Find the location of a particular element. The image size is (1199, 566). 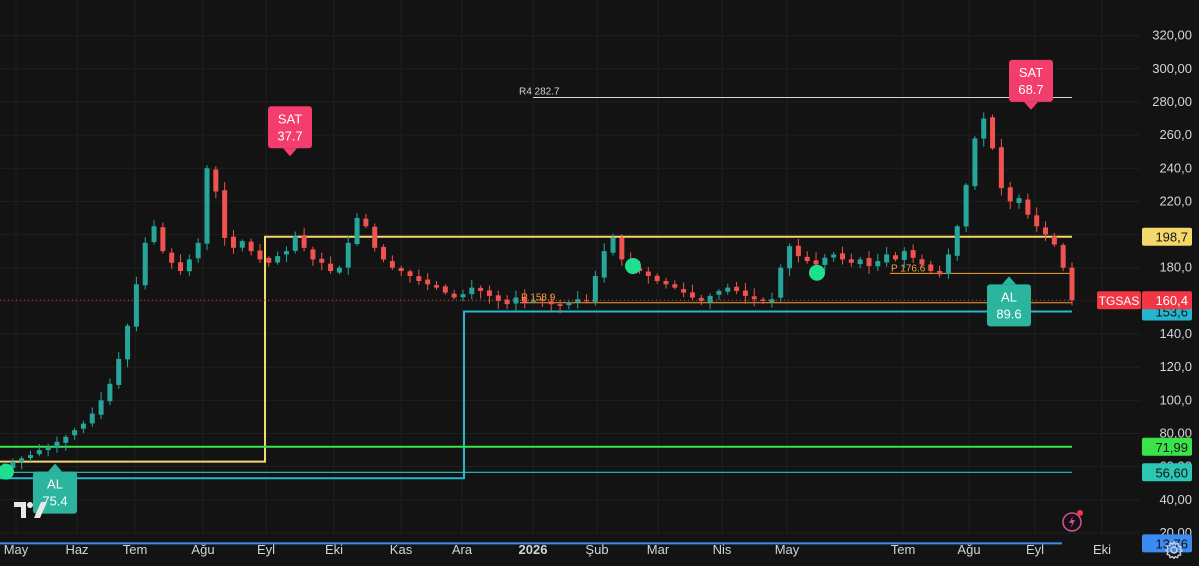

x-tick-label: Ara is located at coordinates (462, 549).